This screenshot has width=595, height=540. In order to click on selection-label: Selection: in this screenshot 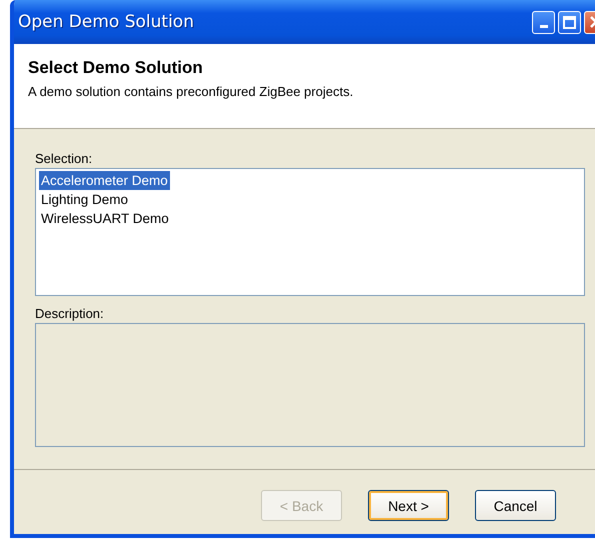, I will do `click(64, 159)`.